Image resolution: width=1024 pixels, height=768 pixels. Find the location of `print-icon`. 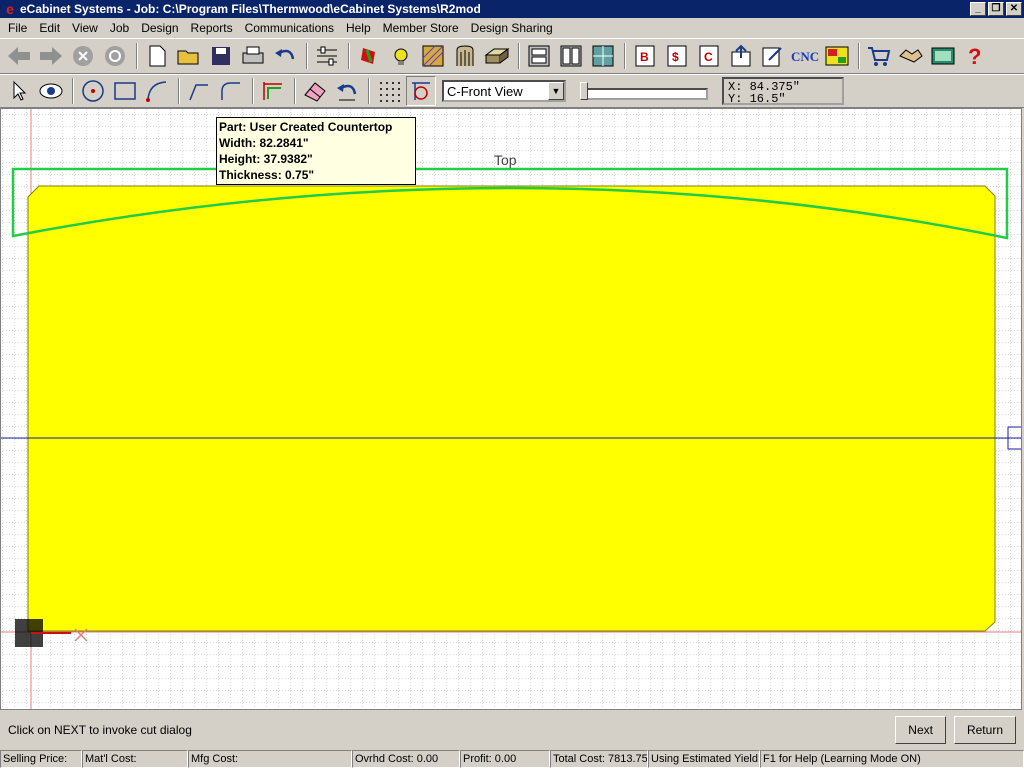

print-icon is located at coordinates (253, 56).